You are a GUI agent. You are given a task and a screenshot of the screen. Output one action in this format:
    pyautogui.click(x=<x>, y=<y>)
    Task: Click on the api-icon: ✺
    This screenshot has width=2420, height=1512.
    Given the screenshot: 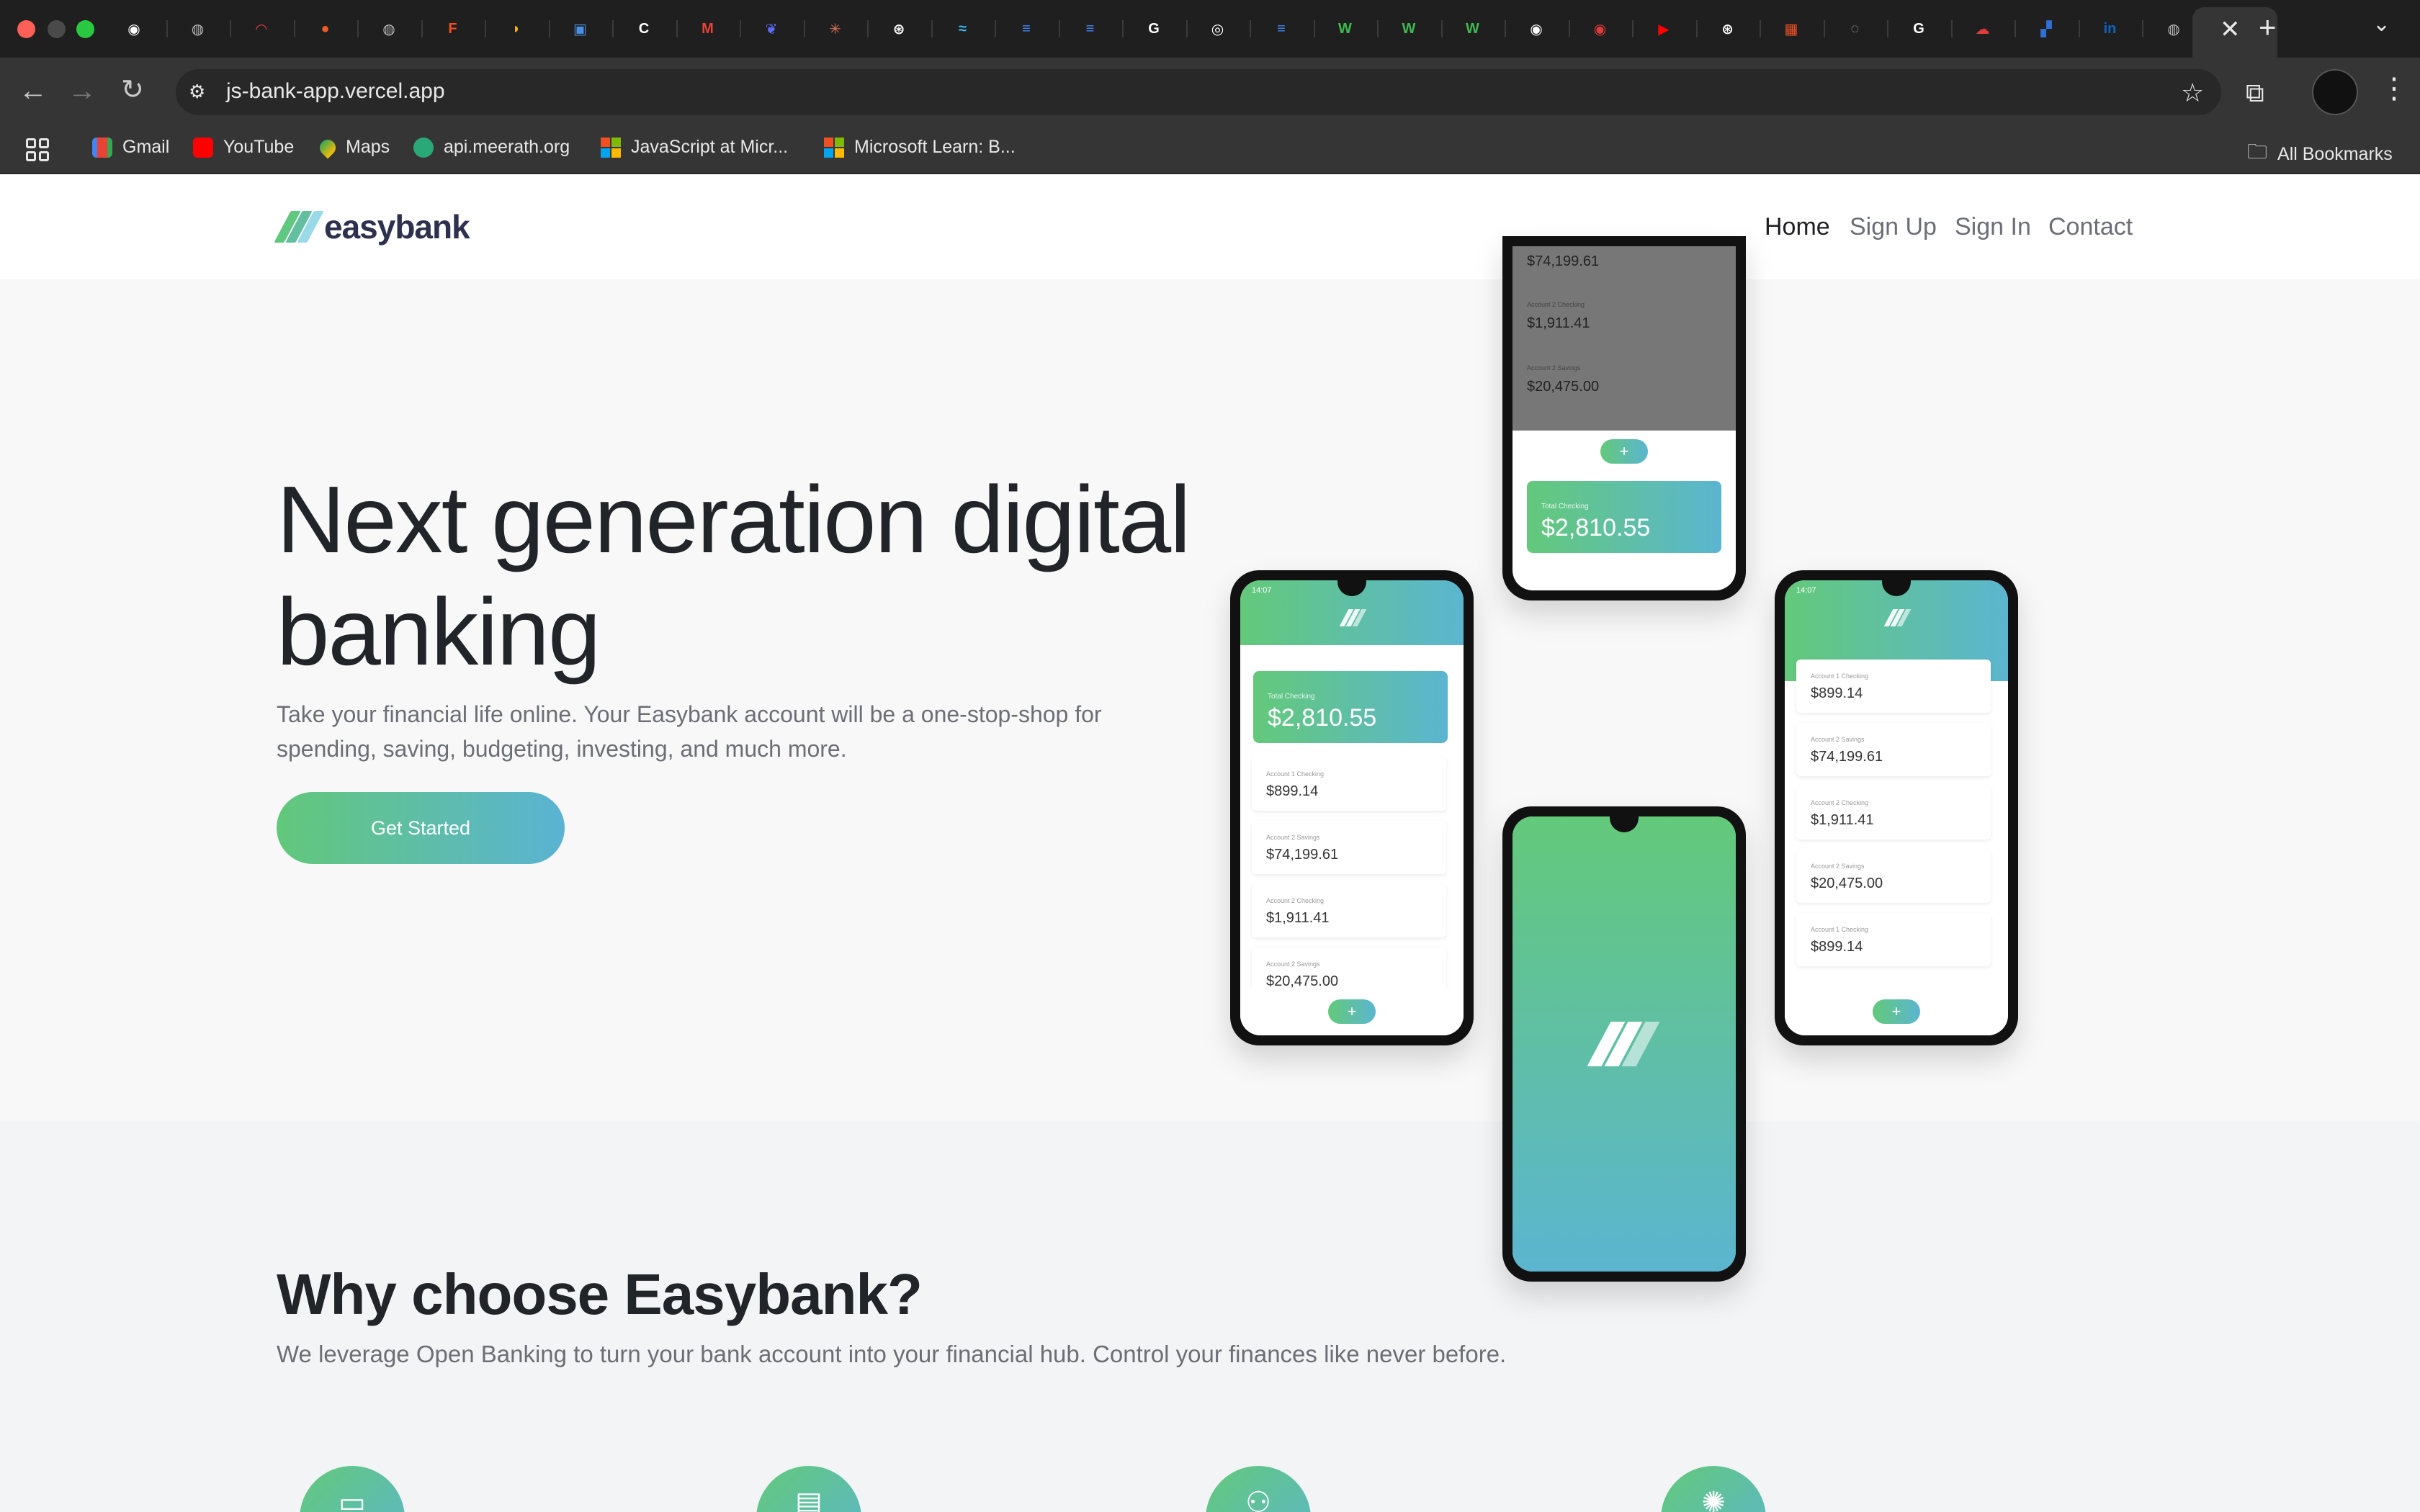 What is the action you would take?
    pyautogui.click(x=1713, y=1489)
    